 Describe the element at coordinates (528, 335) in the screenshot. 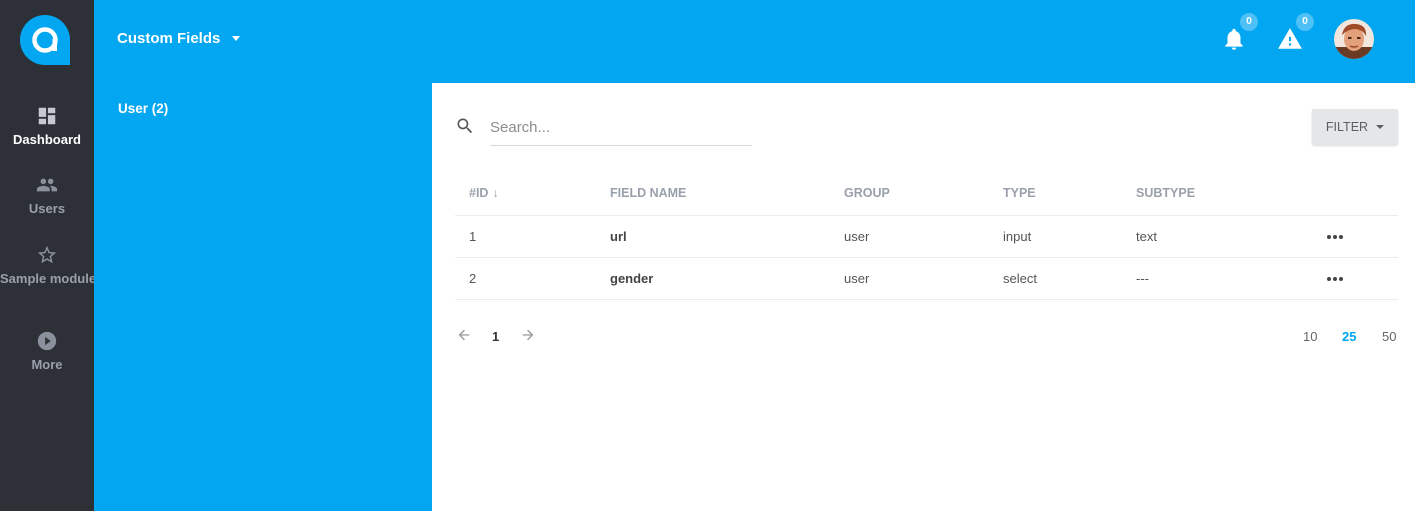

I see `next-page-arrow-icon` at that location.